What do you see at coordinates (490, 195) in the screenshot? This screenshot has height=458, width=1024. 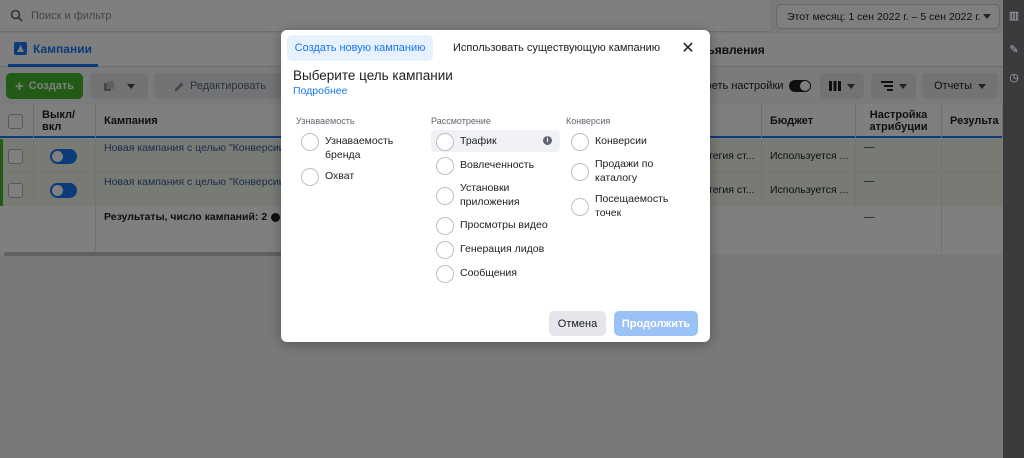 I see `objective-label: Установки приложения` at bounding box center [490, 195].